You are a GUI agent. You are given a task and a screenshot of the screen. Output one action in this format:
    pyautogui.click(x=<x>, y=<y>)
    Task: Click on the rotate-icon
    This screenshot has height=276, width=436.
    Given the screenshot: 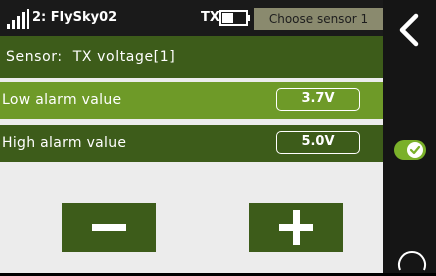 What is the action you would take?
    pyautogui.click(x=412, y=261)
    